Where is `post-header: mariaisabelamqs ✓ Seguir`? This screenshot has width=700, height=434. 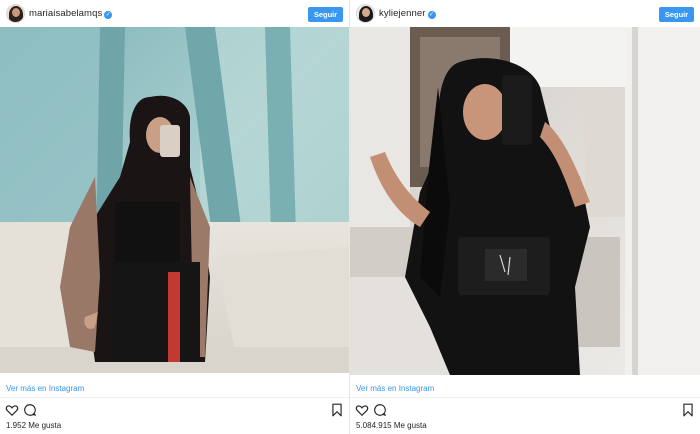 post-header: mariaisabelamqs ✓ Seguir is located at coordinates (174, 13).